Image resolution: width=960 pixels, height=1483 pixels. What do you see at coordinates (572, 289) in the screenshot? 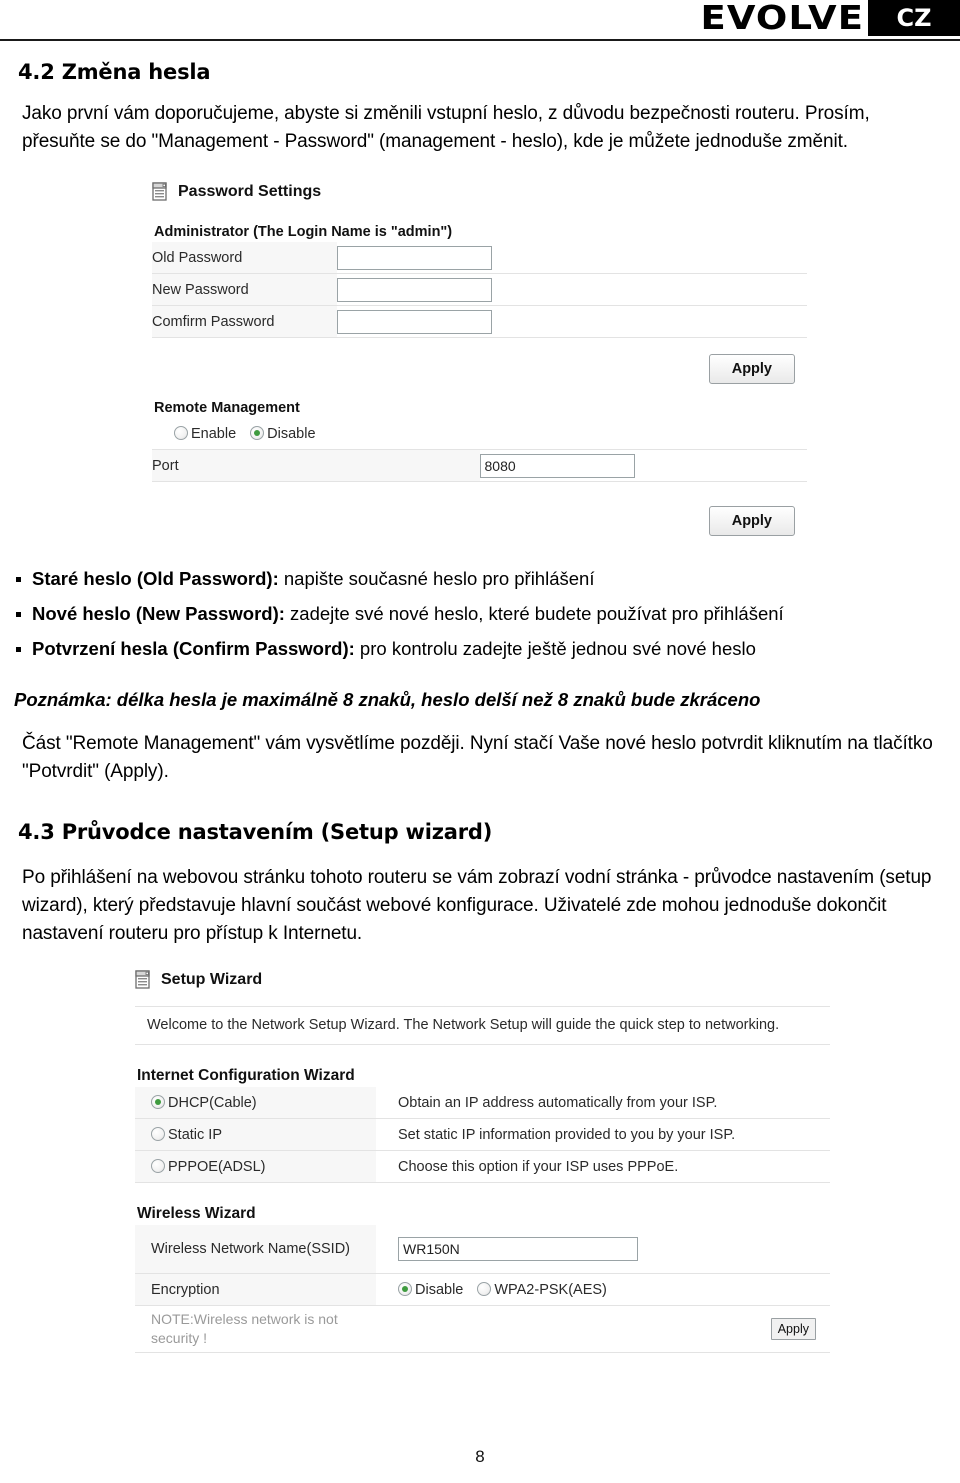
I see `new-password-cell` at bounding box center [572, 289].